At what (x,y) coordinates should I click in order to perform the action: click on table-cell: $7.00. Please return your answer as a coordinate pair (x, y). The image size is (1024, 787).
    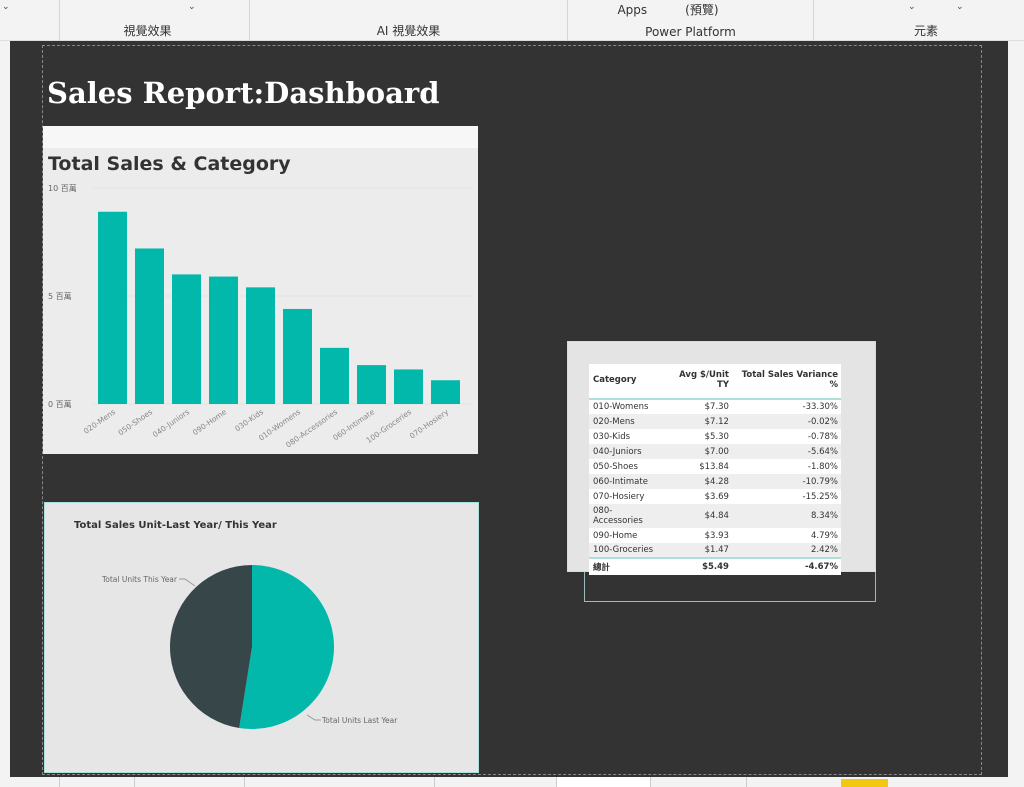
    Looking at the image, I should click on (697, 451).